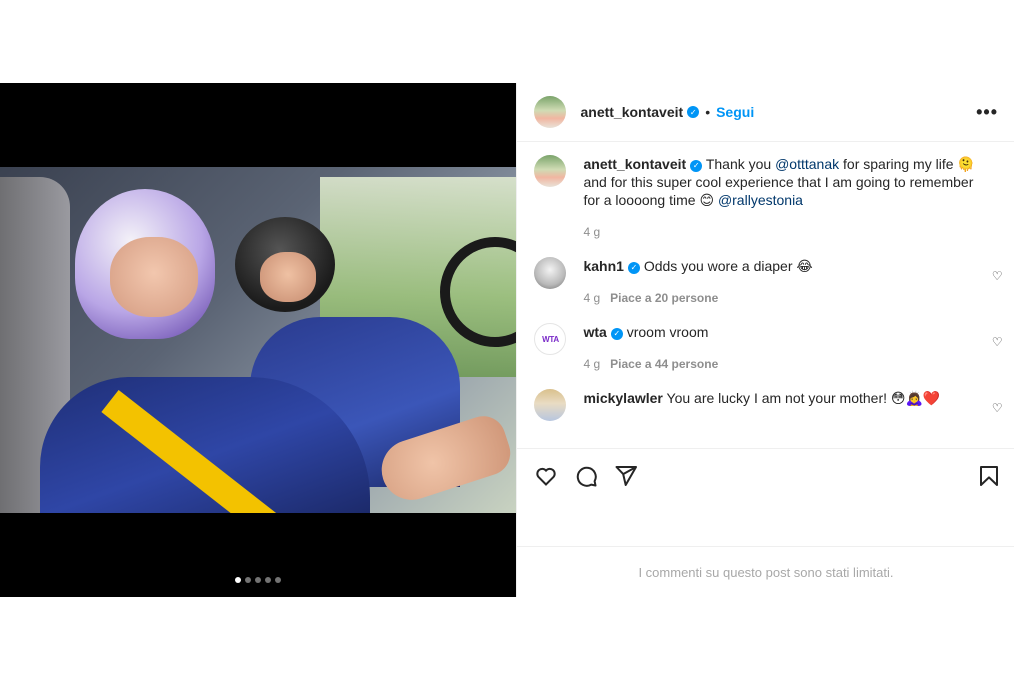 The height and width of the screenshot is (677, 1014). What do you see at coordinates (765, 112) in the screenshot?
I see `post-header: anett_kontaveit ✓ • Segui •••` at bounding box center [765, 112].